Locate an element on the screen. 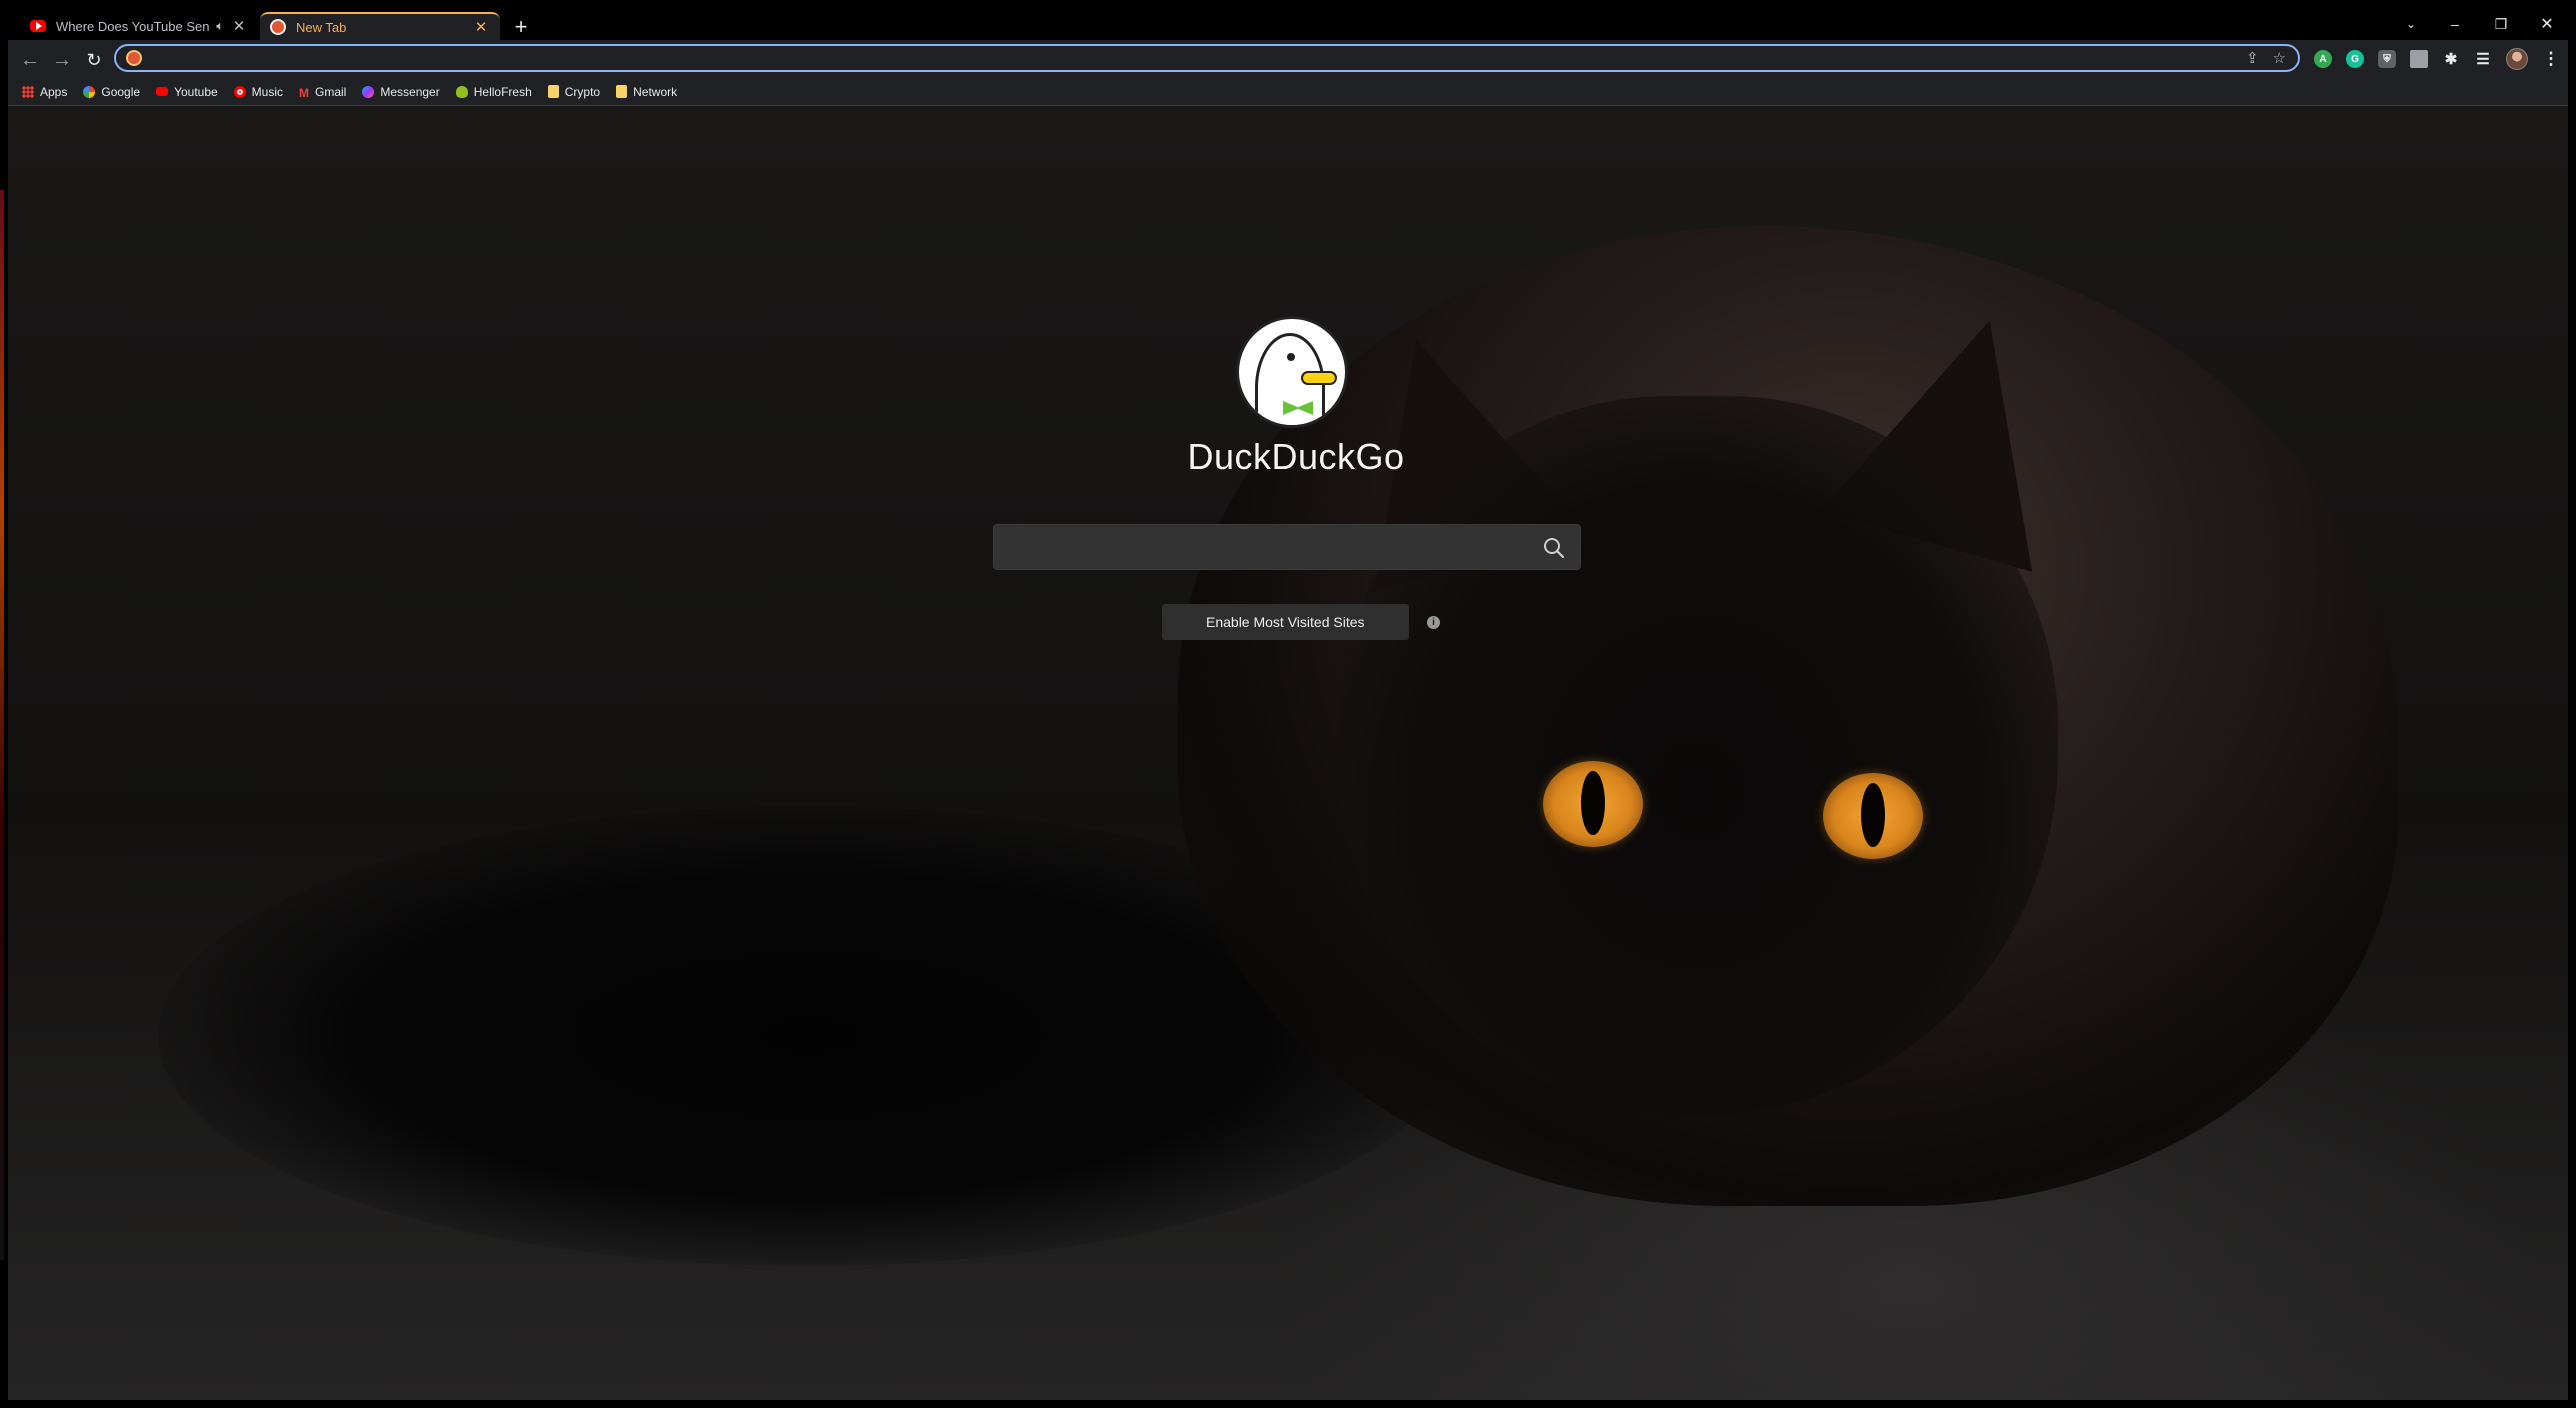  star-icon: ☆ is located at coordinates (2279, 58).